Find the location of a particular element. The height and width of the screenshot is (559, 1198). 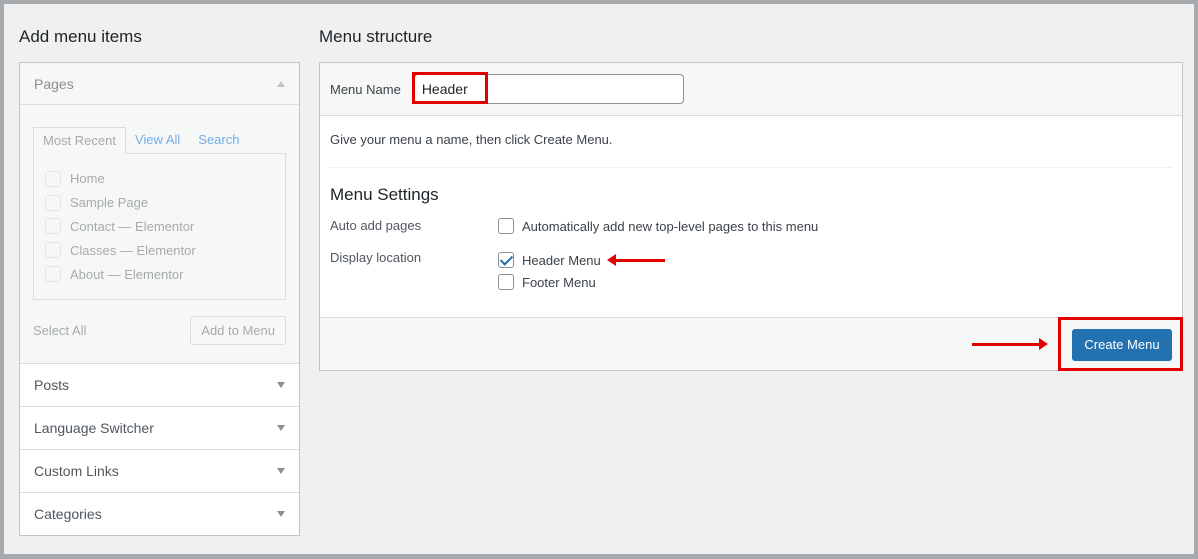

footer-menu-option: Footer Menu is located at coordinates (581, 282).